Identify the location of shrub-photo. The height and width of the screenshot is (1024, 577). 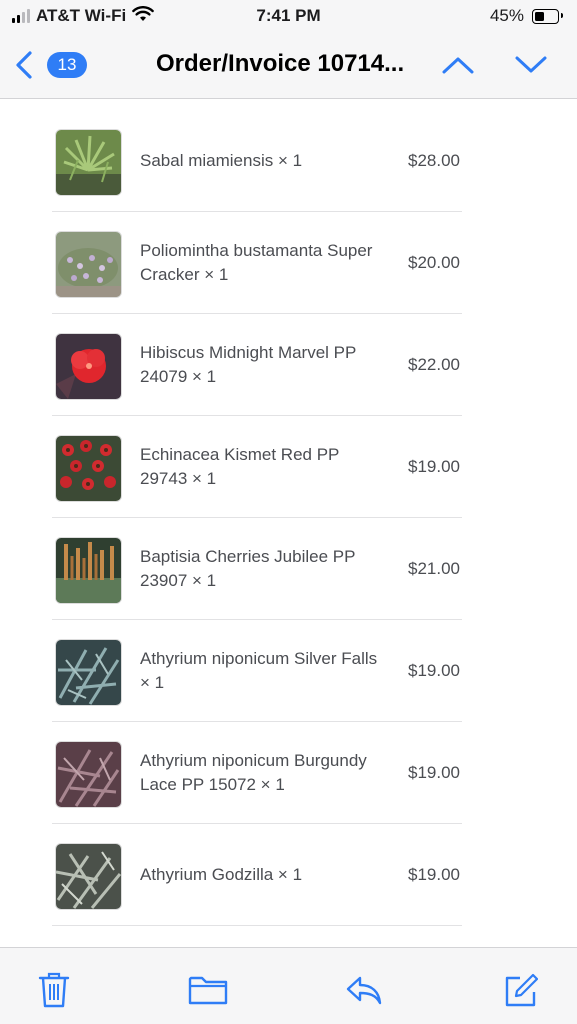
(88, 264).